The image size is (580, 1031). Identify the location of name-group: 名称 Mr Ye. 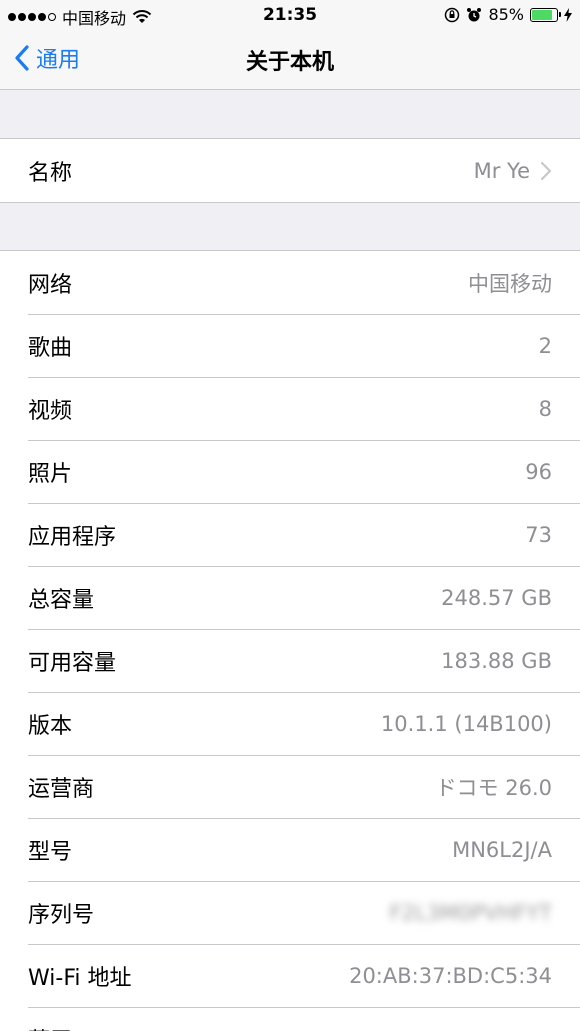
(290, 170).